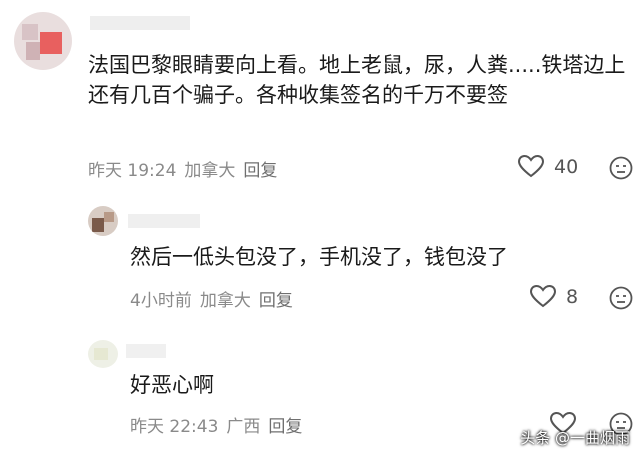 The width and height of the screenshot is (640, 456). I want to click on comment-meta: 昨天 19:24 加拿大 回复, so click(186, 168).